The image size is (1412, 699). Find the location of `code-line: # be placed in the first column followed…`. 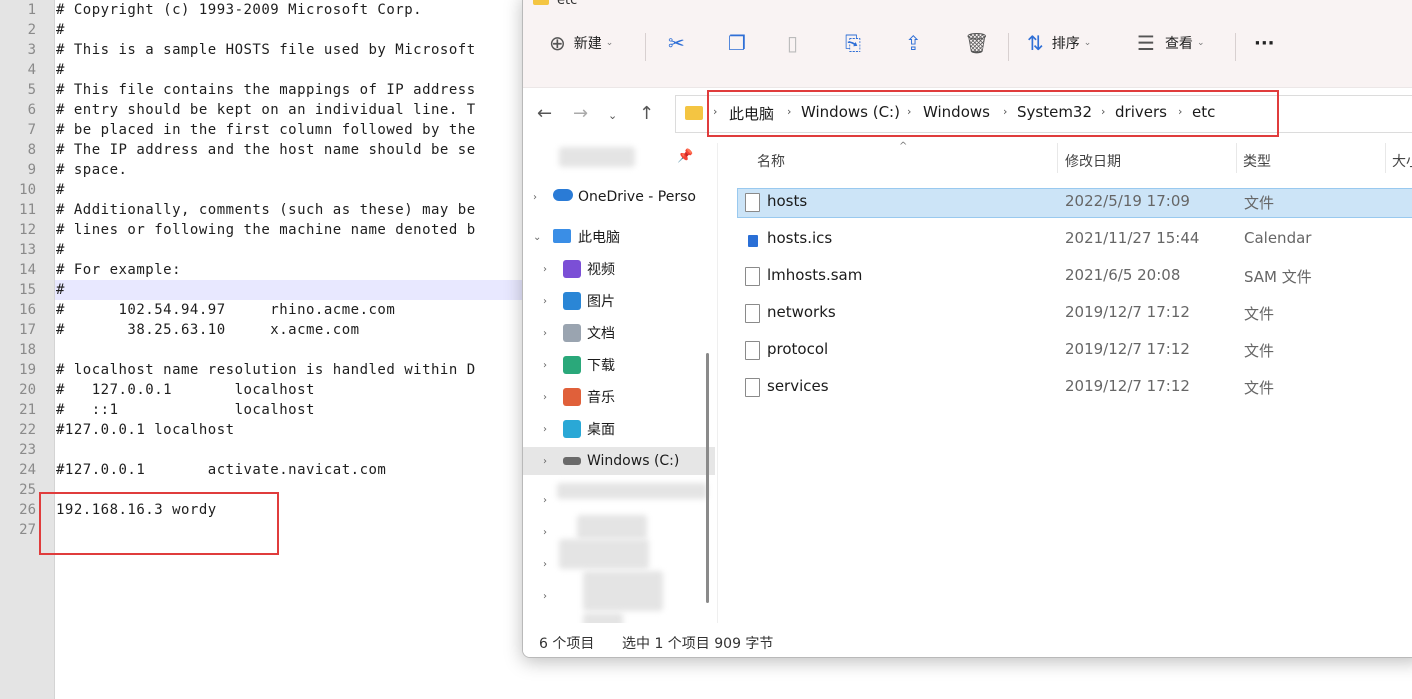

code-line: # be placed in the first column followed… is located at coordinates (266, 130).